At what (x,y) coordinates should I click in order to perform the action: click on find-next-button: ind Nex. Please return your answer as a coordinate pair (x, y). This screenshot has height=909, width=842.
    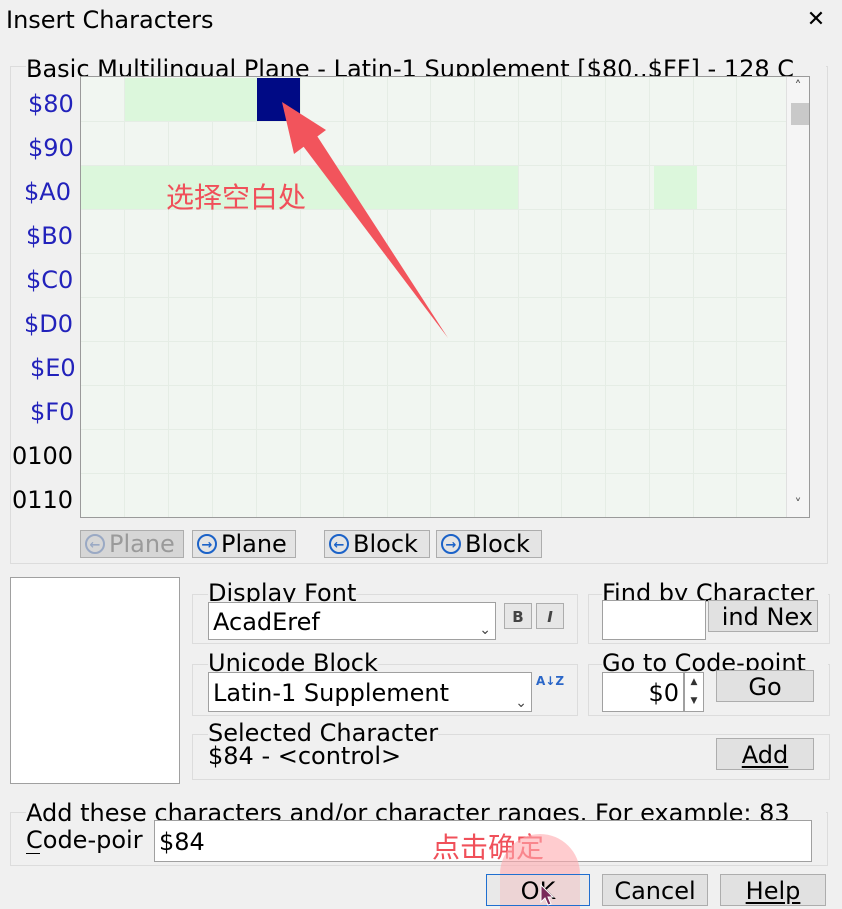
    Looking at the image, I should click on (763, 616).